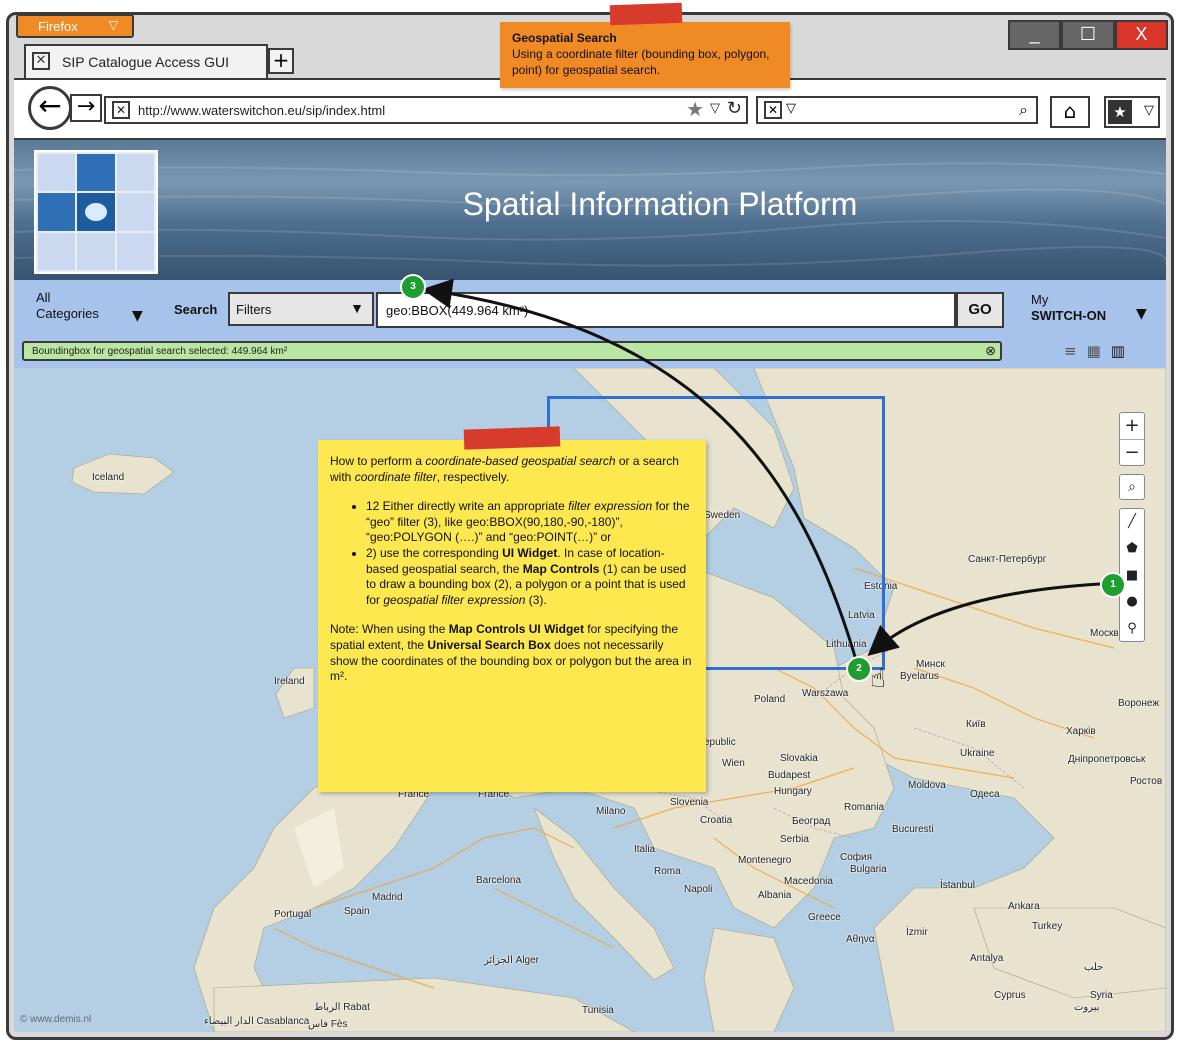 The image size is (1180, 1043). Describe the element at coordinates (56, 1019) in the screenshot. I see `map-copyright: © www.demis.nl` at that location.